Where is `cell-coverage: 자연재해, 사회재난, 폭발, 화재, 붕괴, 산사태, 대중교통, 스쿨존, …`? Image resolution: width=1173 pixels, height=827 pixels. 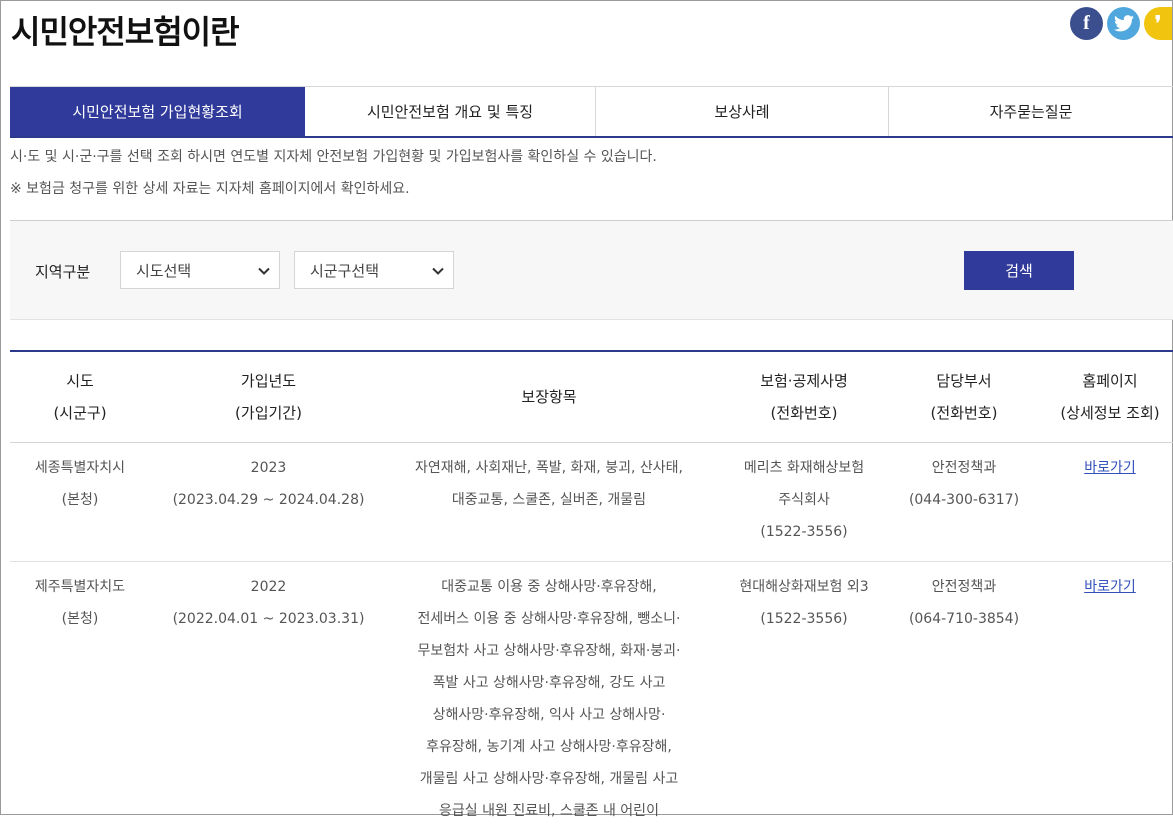 cell-coverage: 자연재해, 사회재난, 폭발, 화재, 붕괴, 산사태, 대중교통, 스쿨존, … is located at coordinates (549, 484).